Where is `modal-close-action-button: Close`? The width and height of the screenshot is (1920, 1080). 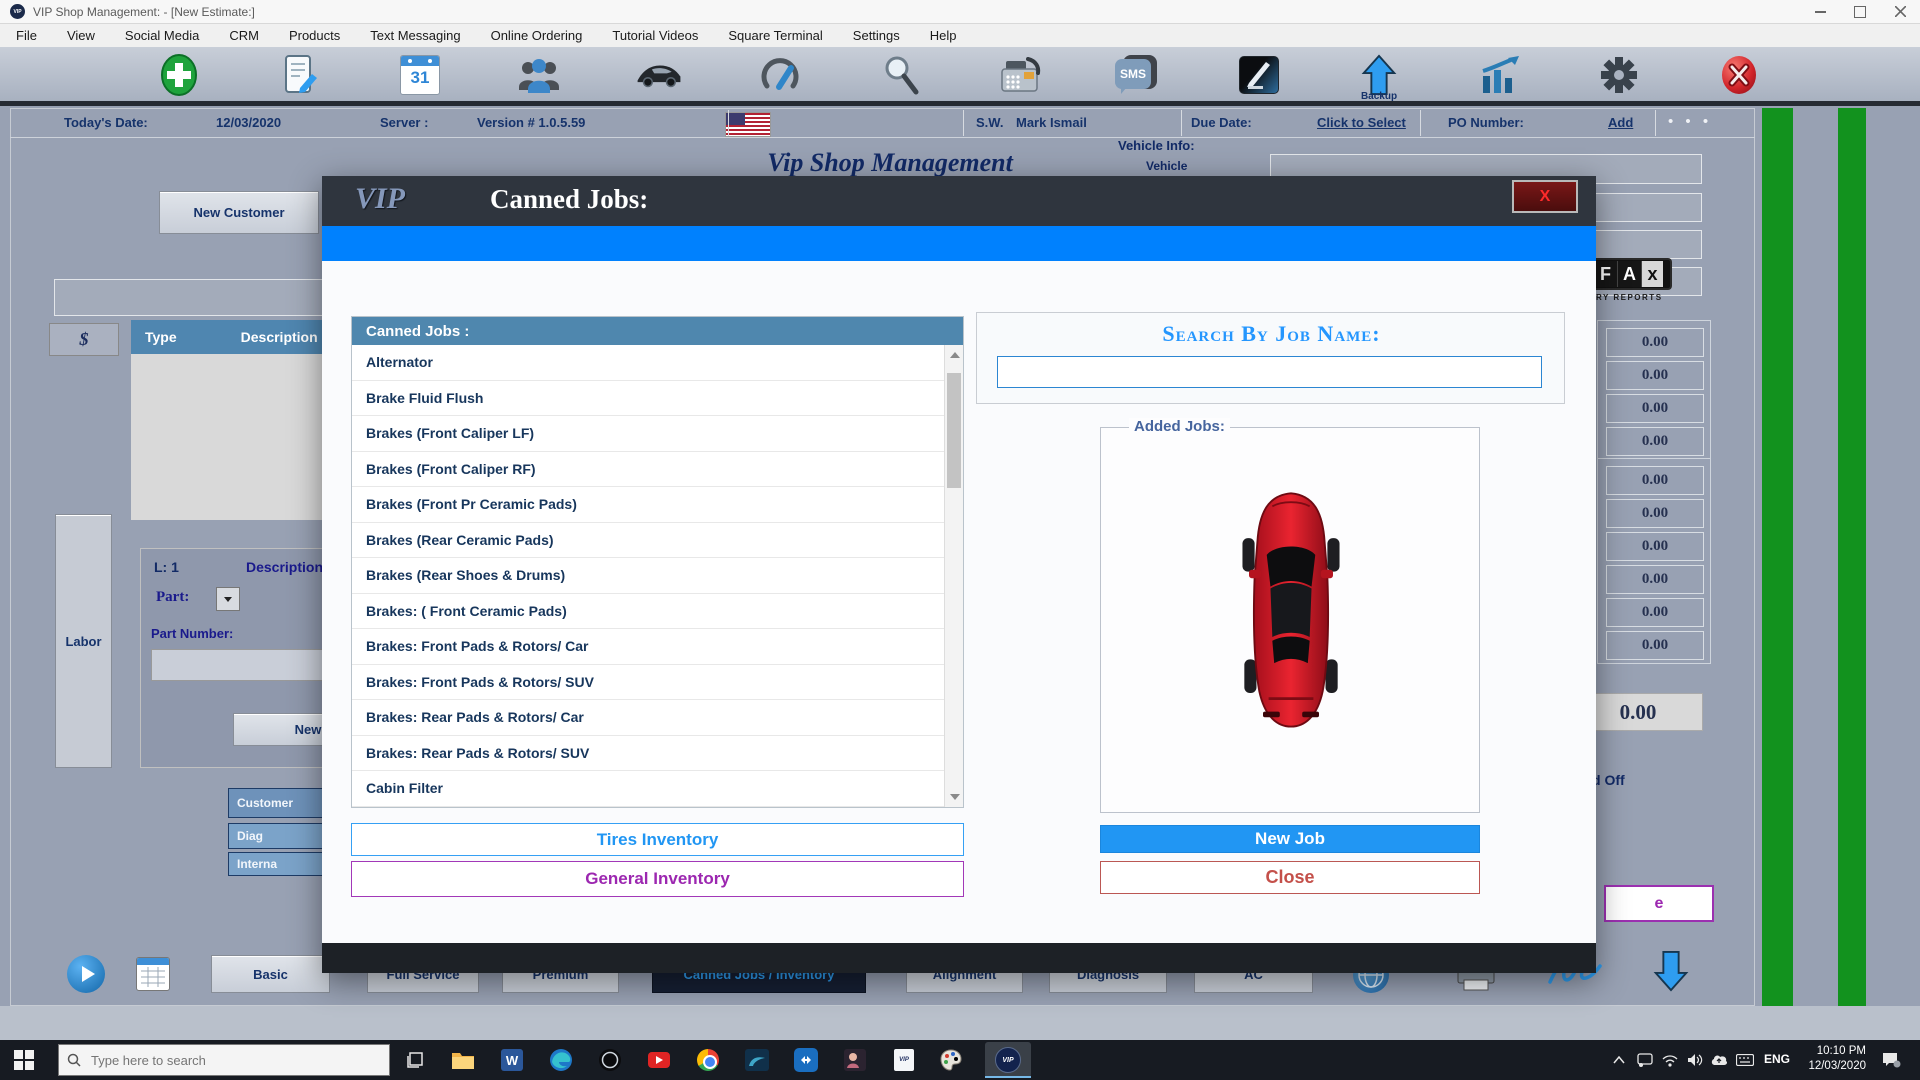 modal-close-action-button: Close is located at coordinates (1290, 877).